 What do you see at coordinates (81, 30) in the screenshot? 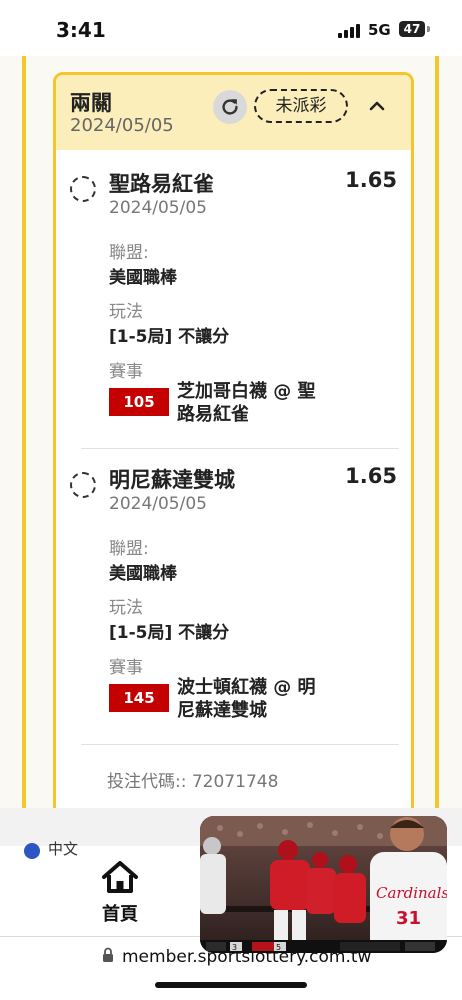
I see `status-time: 3:41` at bounding box center [81, 30].